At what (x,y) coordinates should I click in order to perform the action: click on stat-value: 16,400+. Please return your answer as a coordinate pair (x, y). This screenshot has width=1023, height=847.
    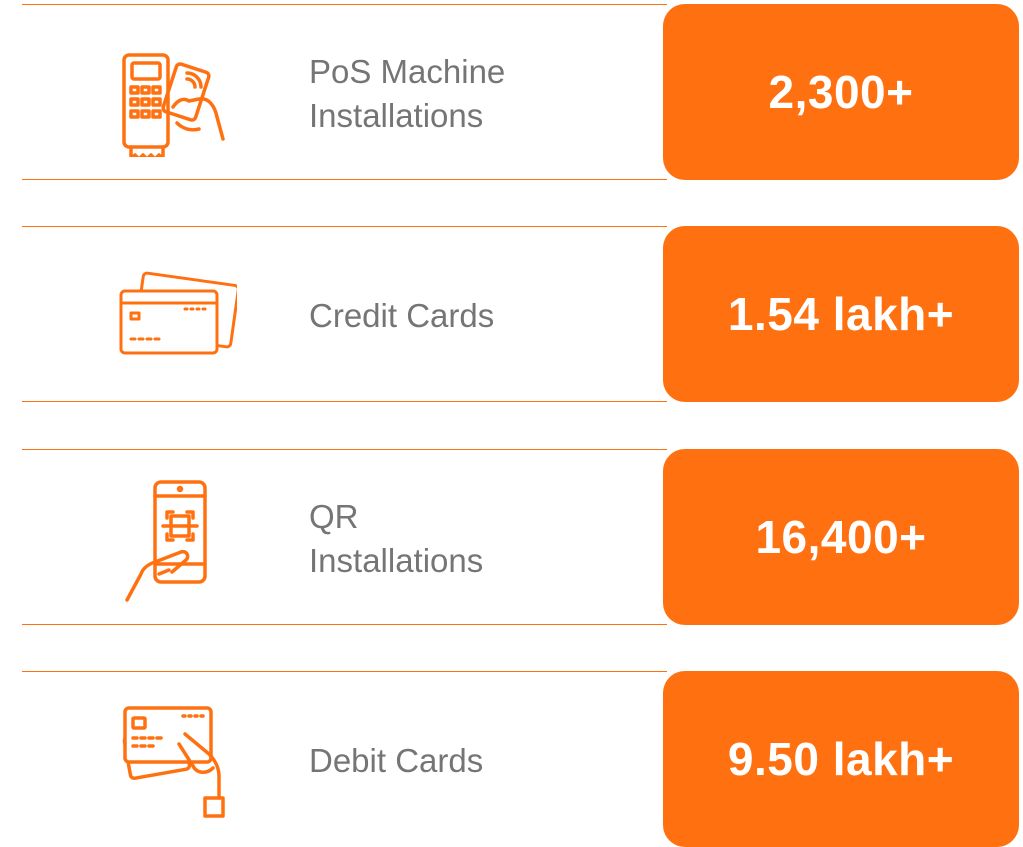
    Looking at the image, I should click on (841, 537).